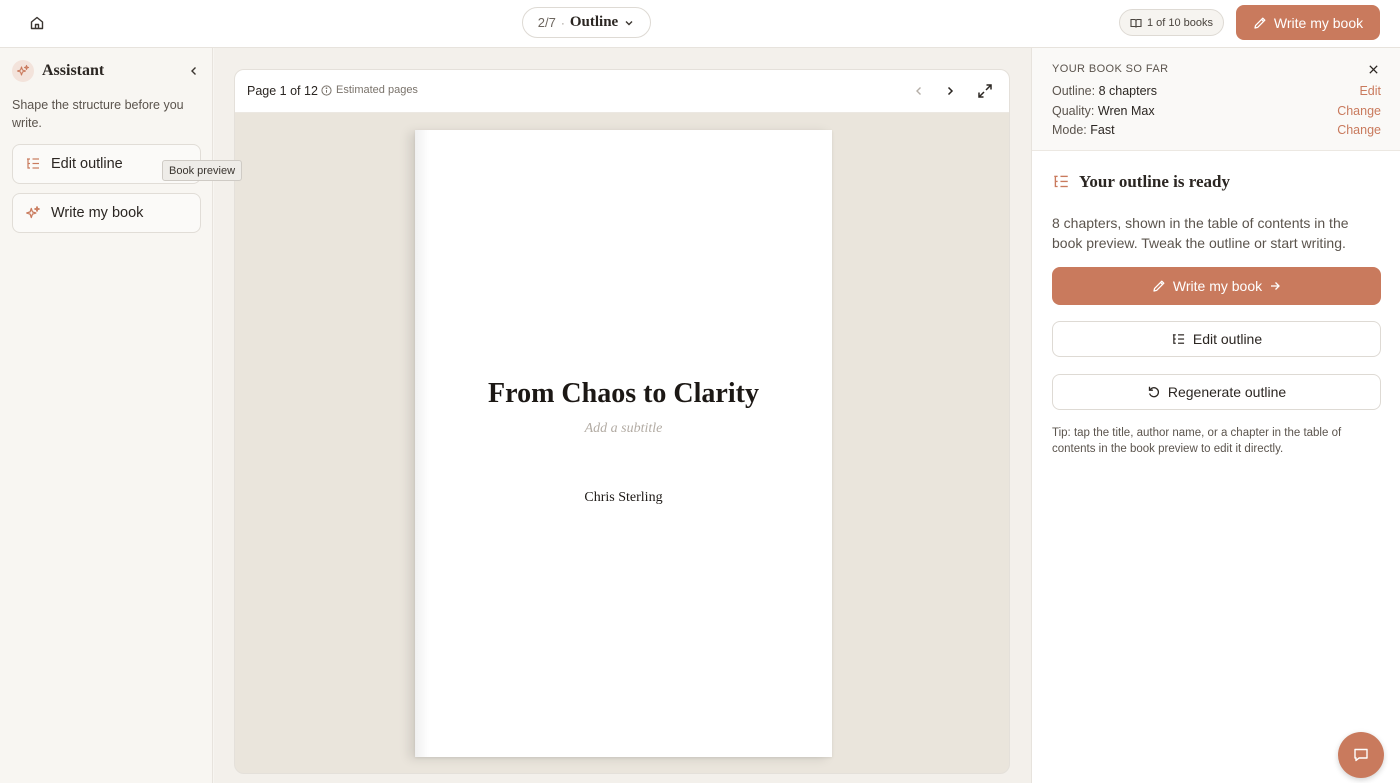 The width and height of the screenshot is (1400, 783). What do you see at coordinates (1102, 130) in the screenshot?
I see `summary-value: Fast` at bounding box center [1102, 130].